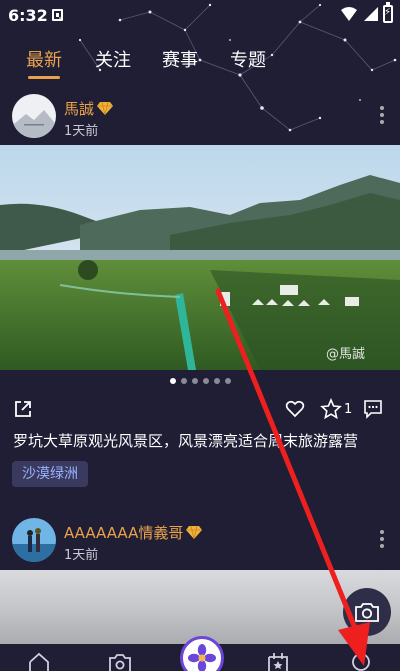 This screenshot has width=400, height=671. I want to click on tab-topics: 专题, so click(248, 59).